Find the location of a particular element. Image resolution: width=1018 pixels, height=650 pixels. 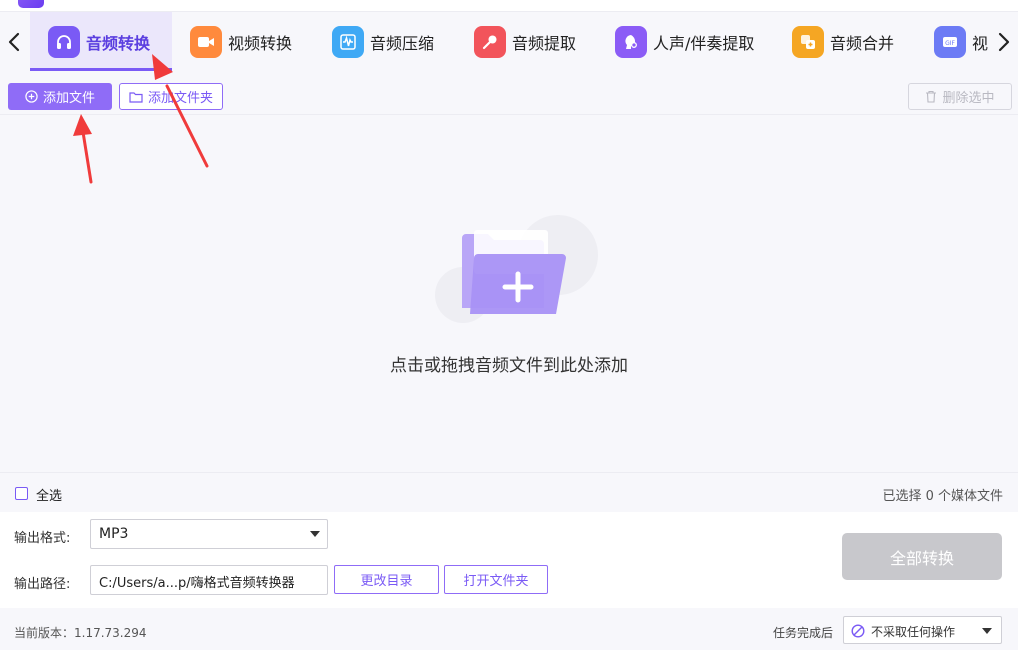

scroll-left-arrow-icon is located at coordinates (14, 41).